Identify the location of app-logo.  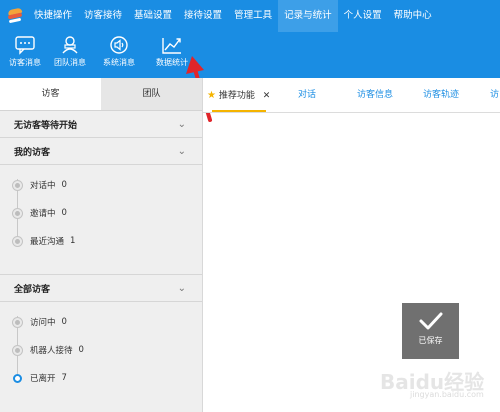
(14, 16).